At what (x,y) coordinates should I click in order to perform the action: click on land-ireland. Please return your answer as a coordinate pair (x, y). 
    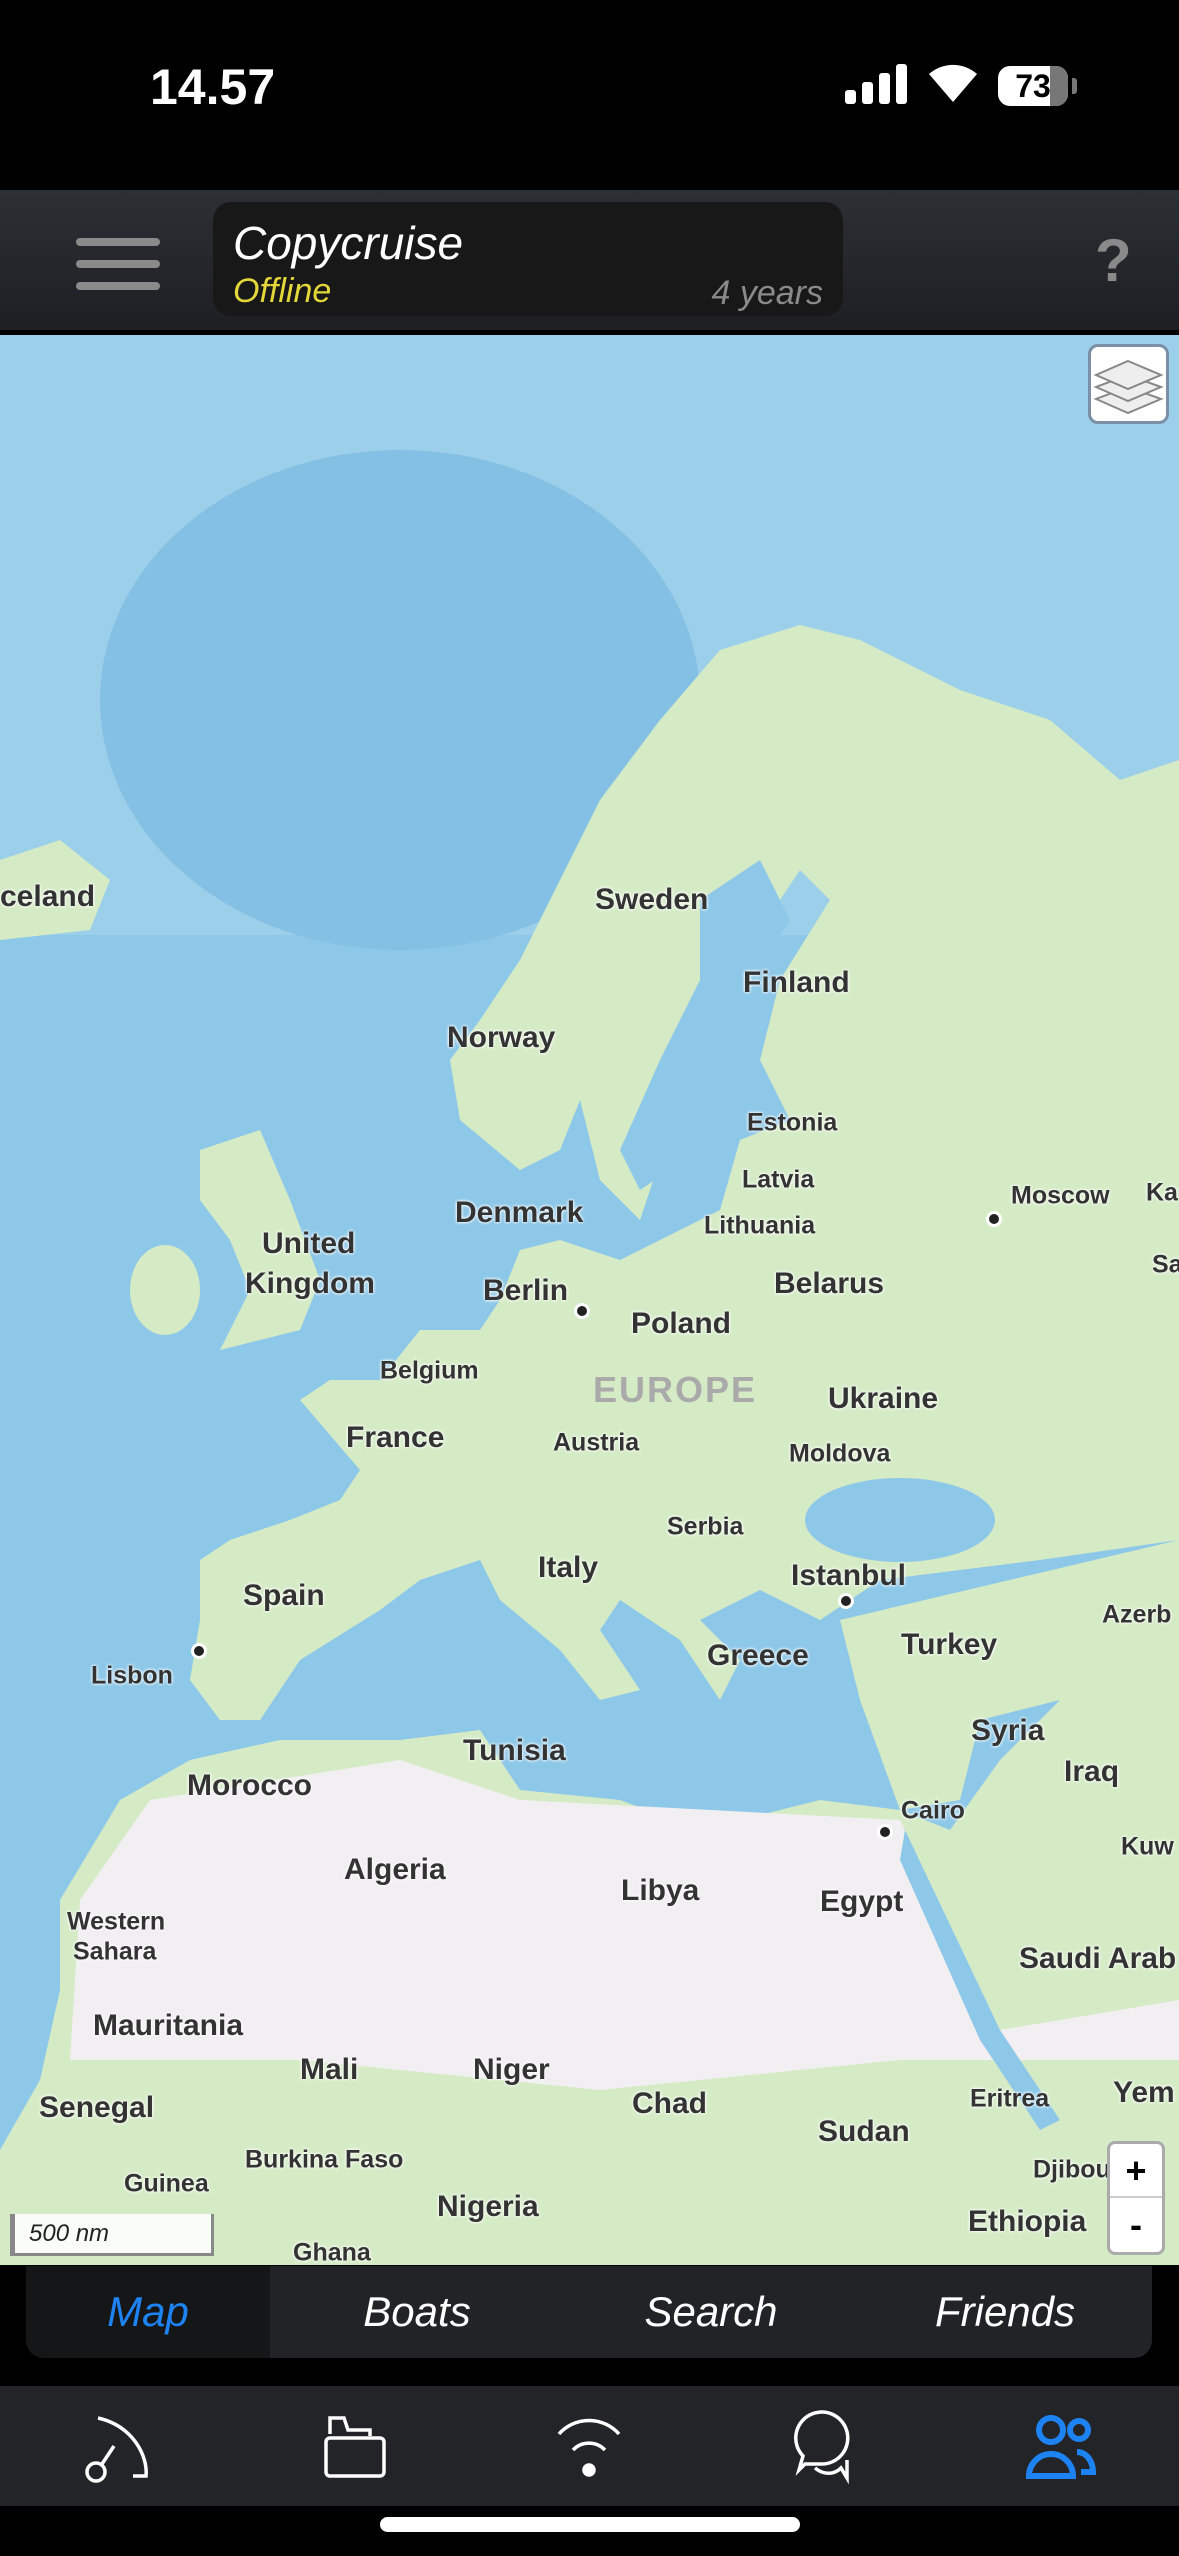
    Looking at the image, I should click on (165, 1290).